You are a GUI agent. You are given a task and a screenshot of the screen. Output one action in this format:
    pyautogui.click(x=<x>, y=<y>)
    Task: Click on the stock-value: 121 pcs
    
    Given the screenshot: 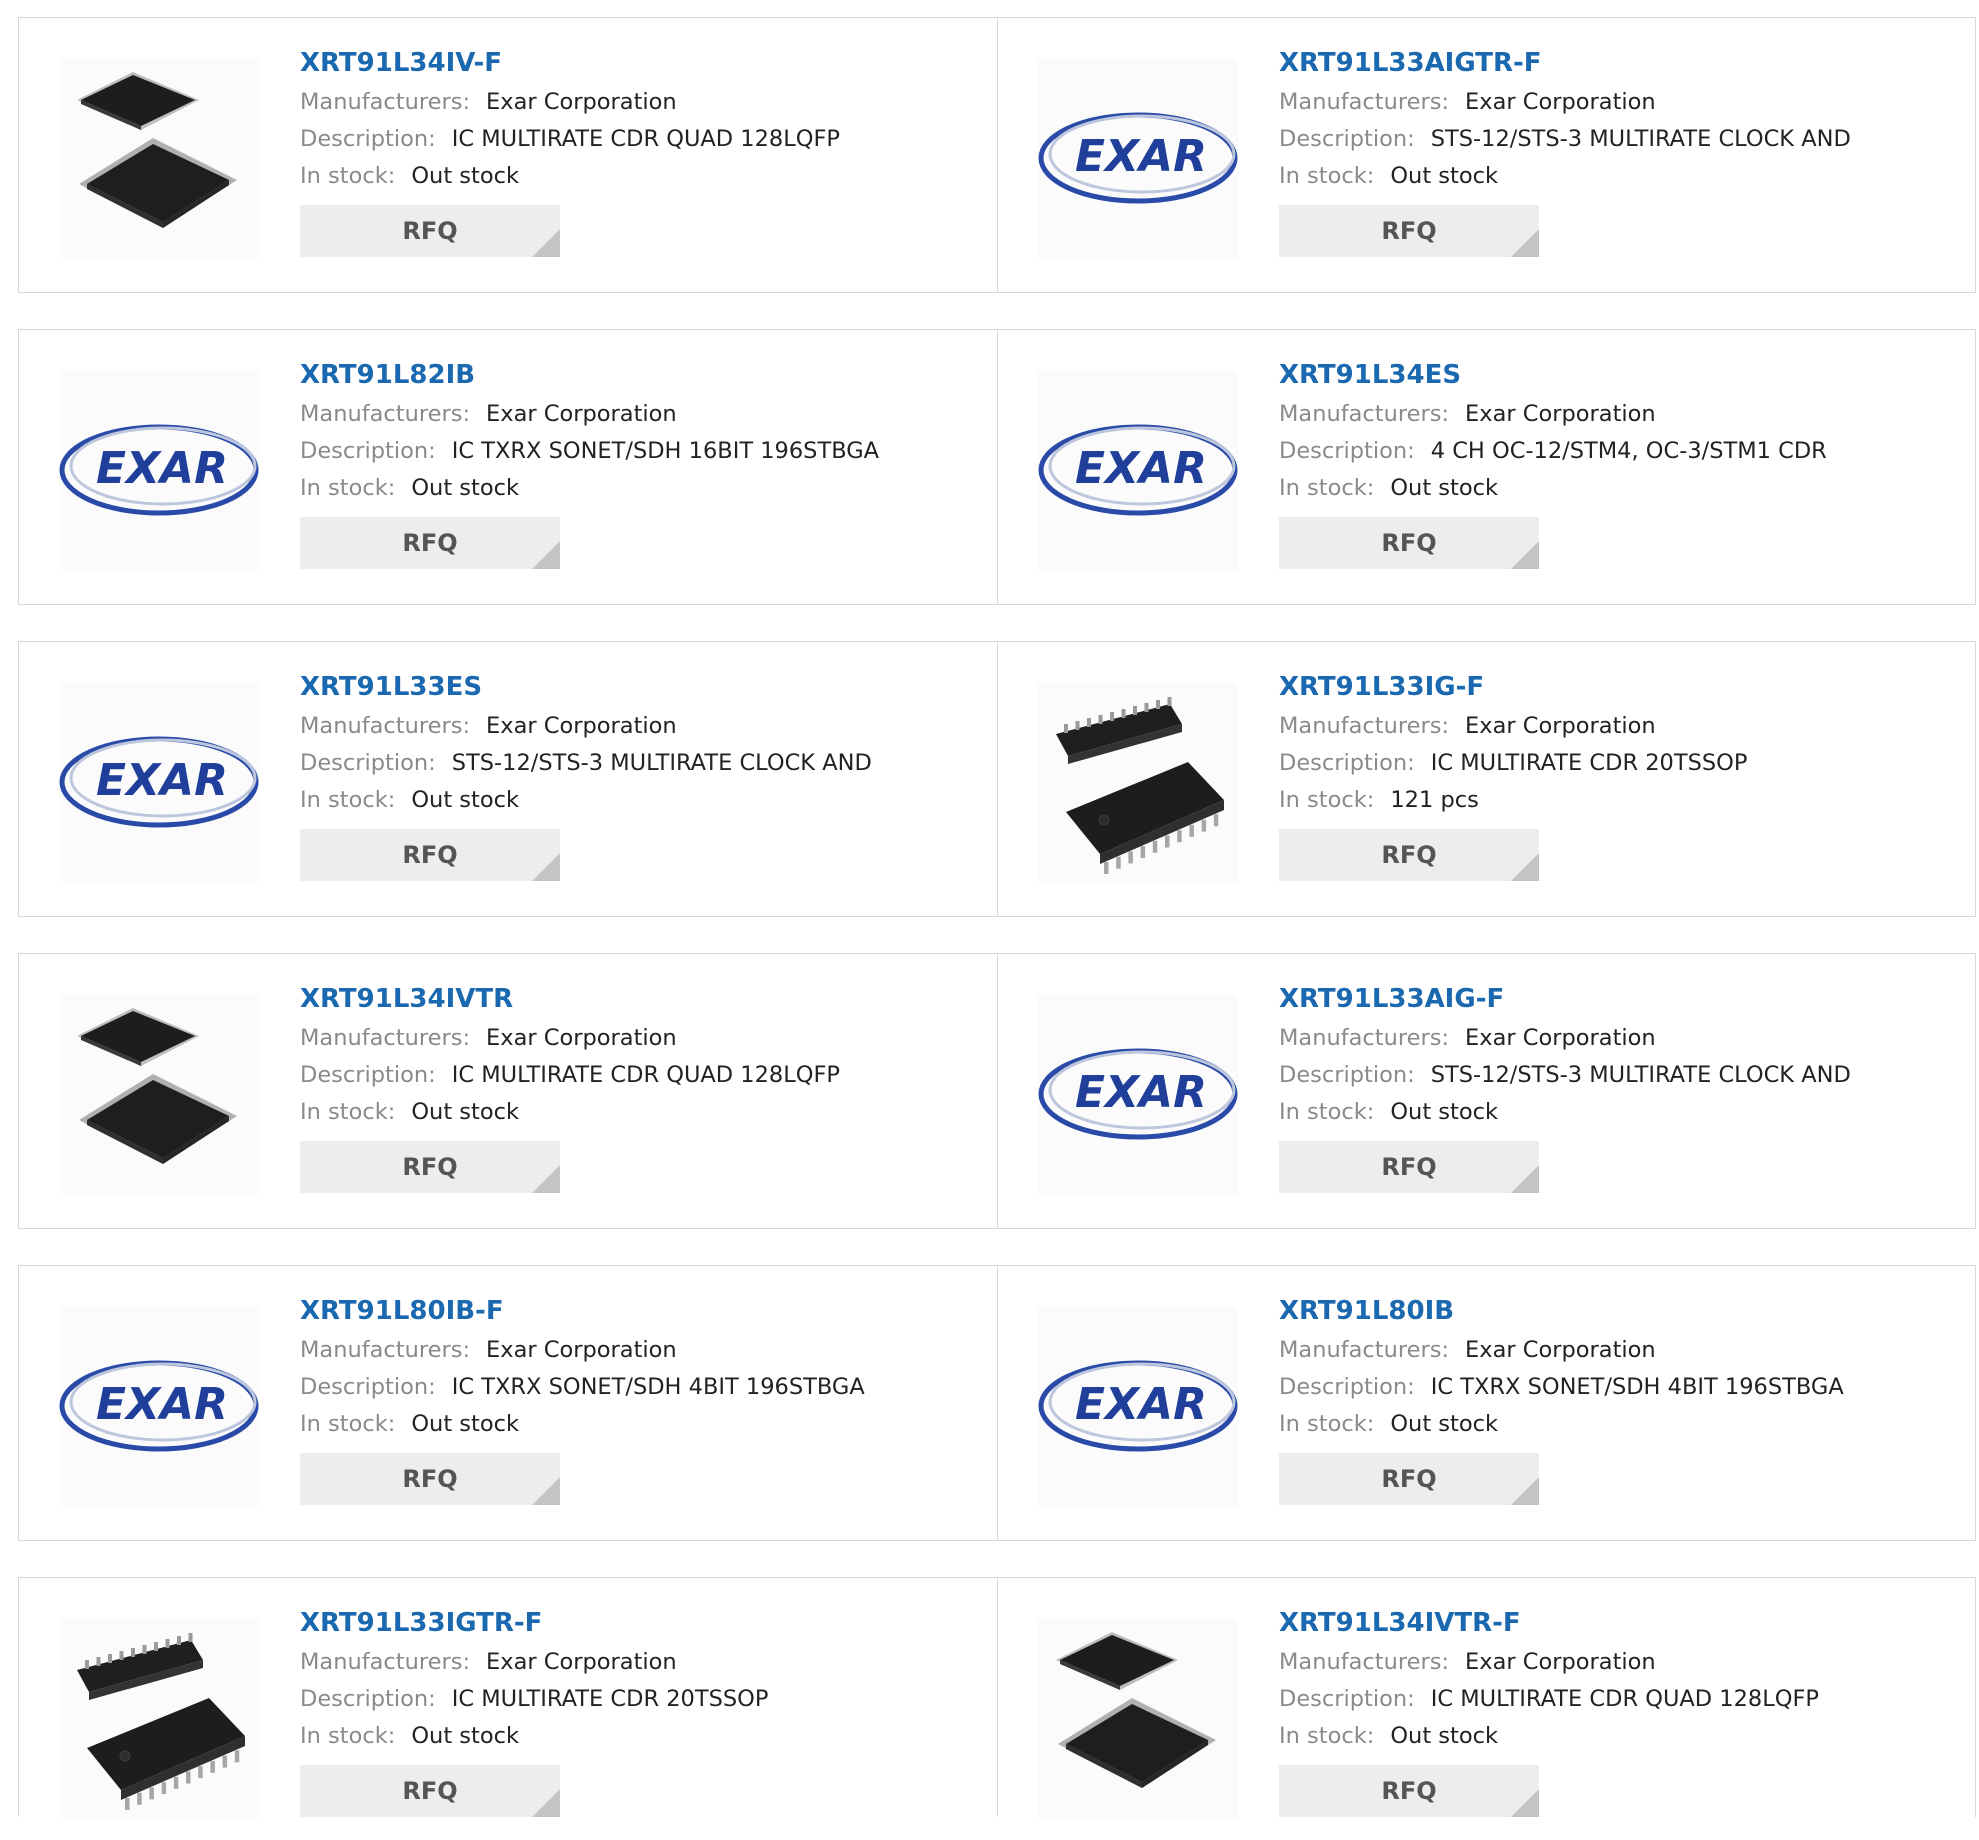 What is the action you would take?
    pyautogui.click(x=1434, y=800)
    